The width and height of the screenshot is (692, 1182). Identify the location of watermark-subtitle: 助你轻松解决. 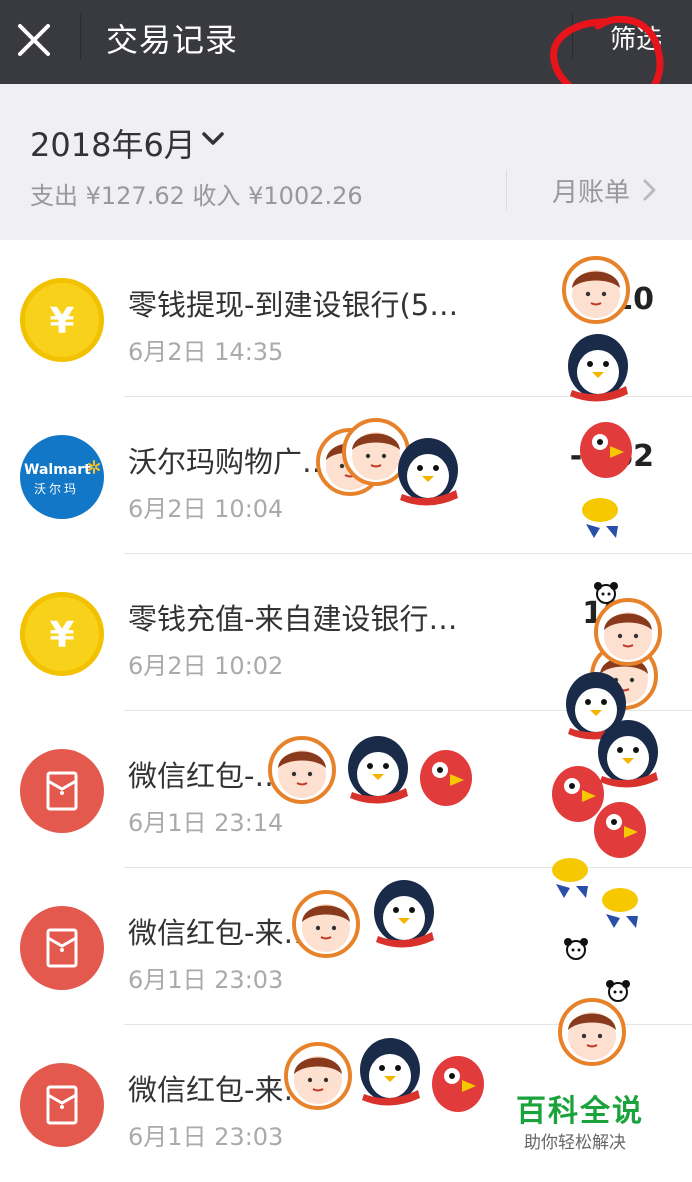
(575, 1143).